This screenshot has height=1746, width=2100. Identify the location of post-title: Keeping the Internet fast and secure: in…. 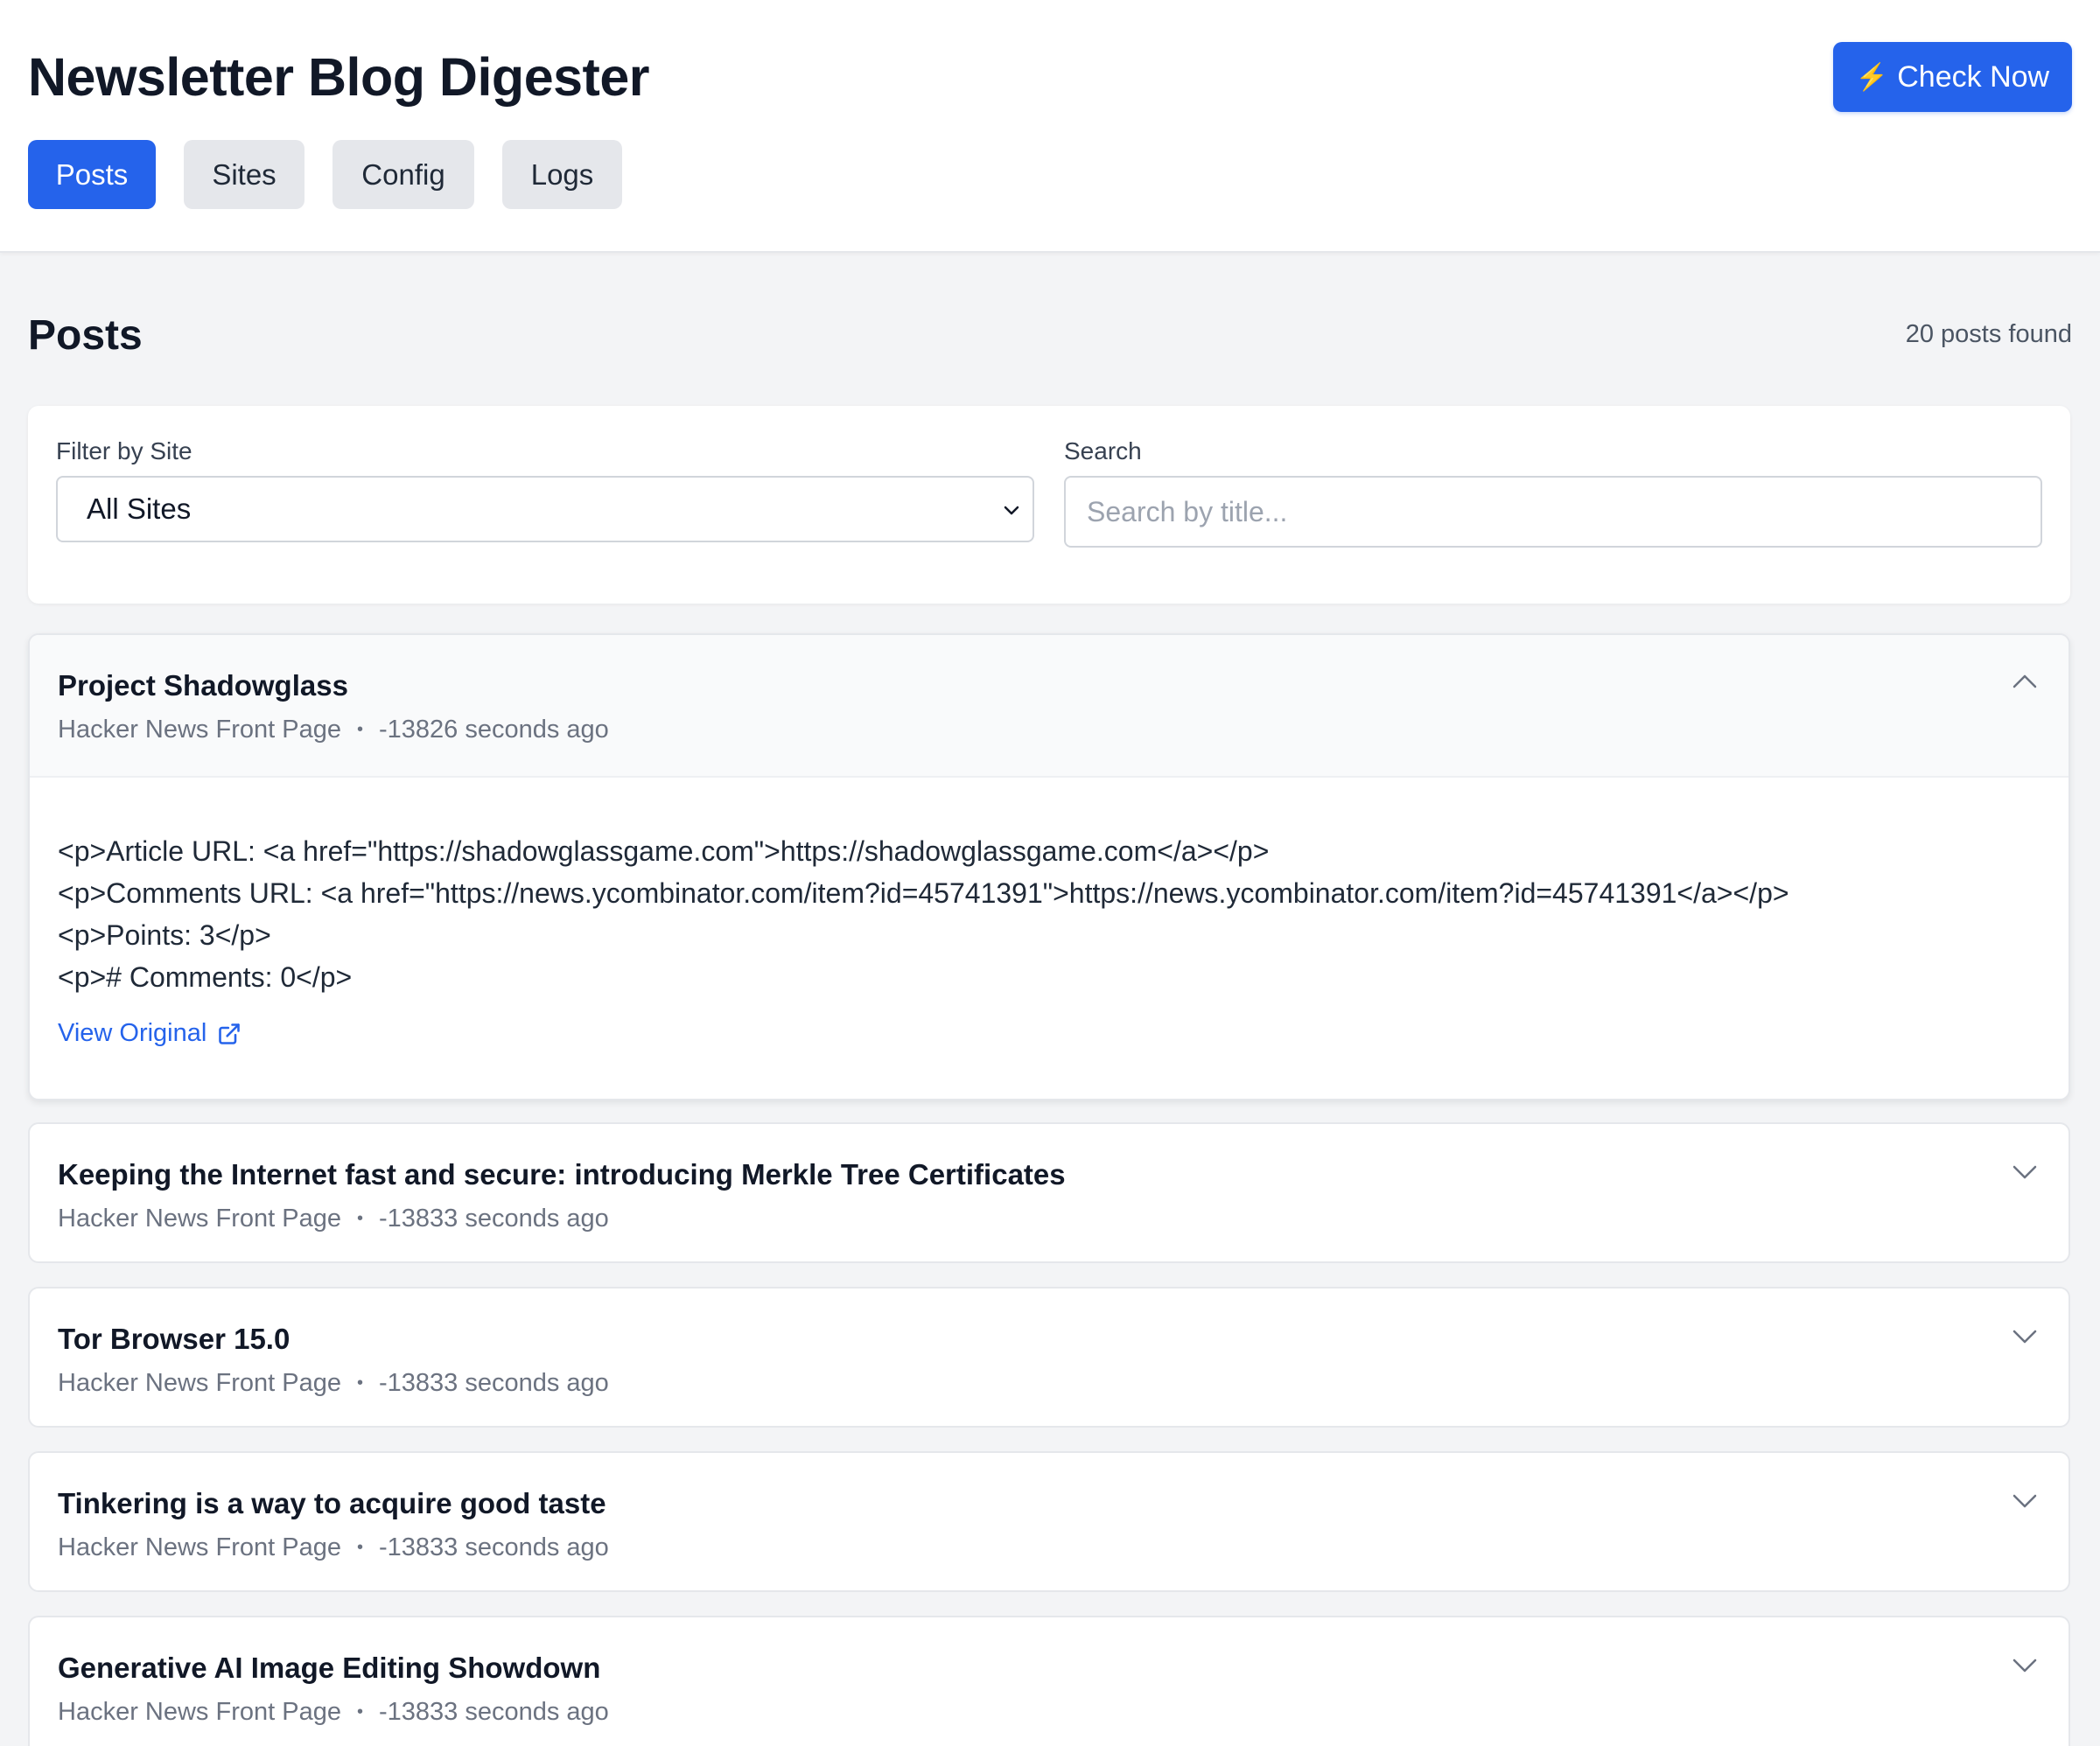
(562, 1174).